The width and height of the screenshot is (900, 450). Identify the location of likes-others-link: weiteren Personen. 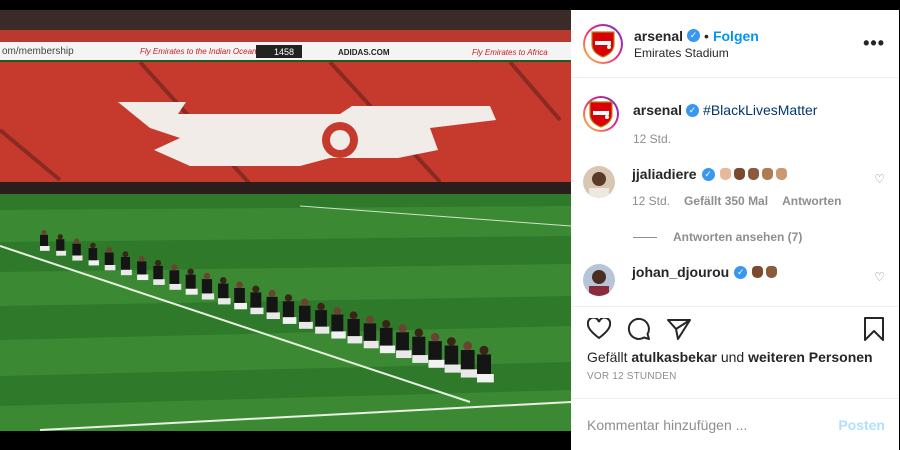
(810, 357).